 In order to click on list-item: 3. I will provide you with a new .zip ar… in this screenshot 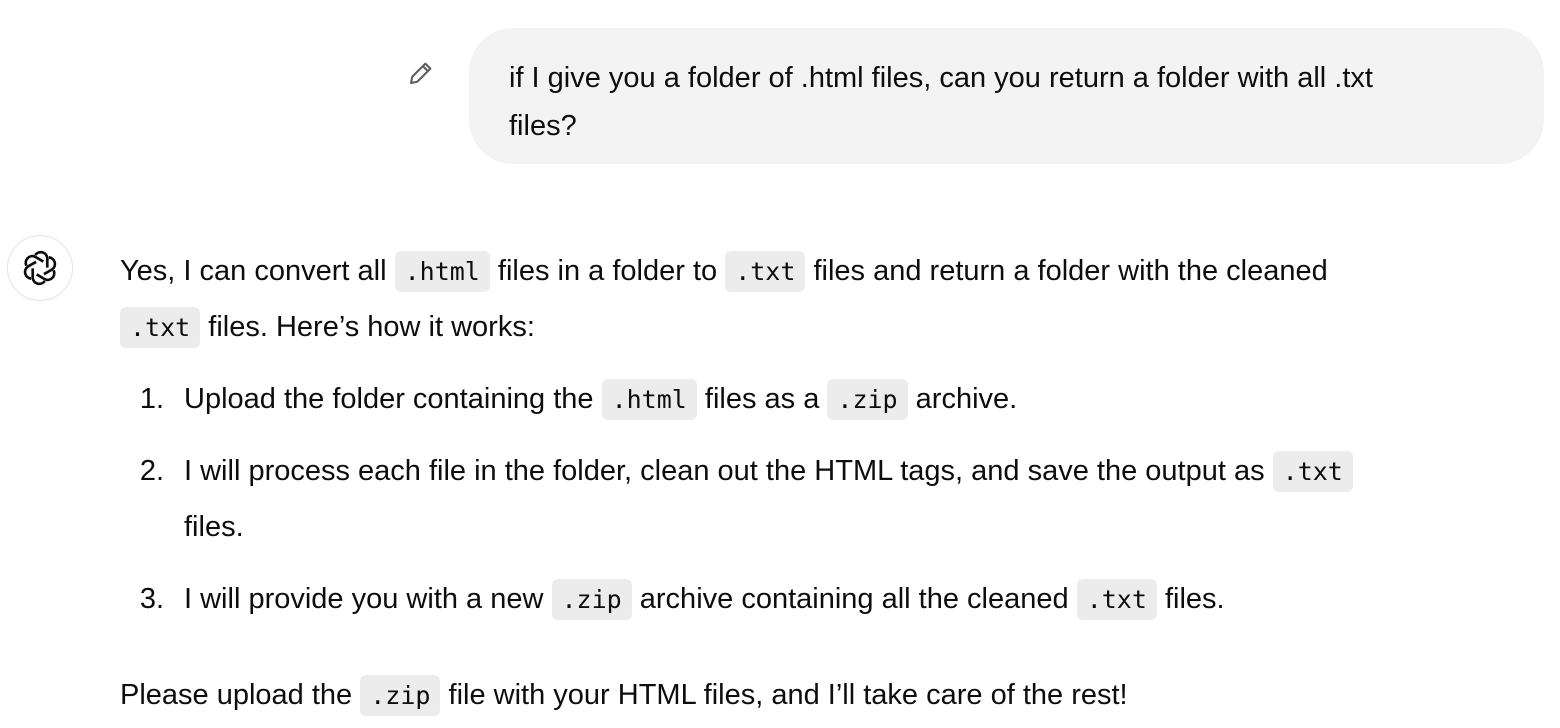, I will do `click(830, 599)`.